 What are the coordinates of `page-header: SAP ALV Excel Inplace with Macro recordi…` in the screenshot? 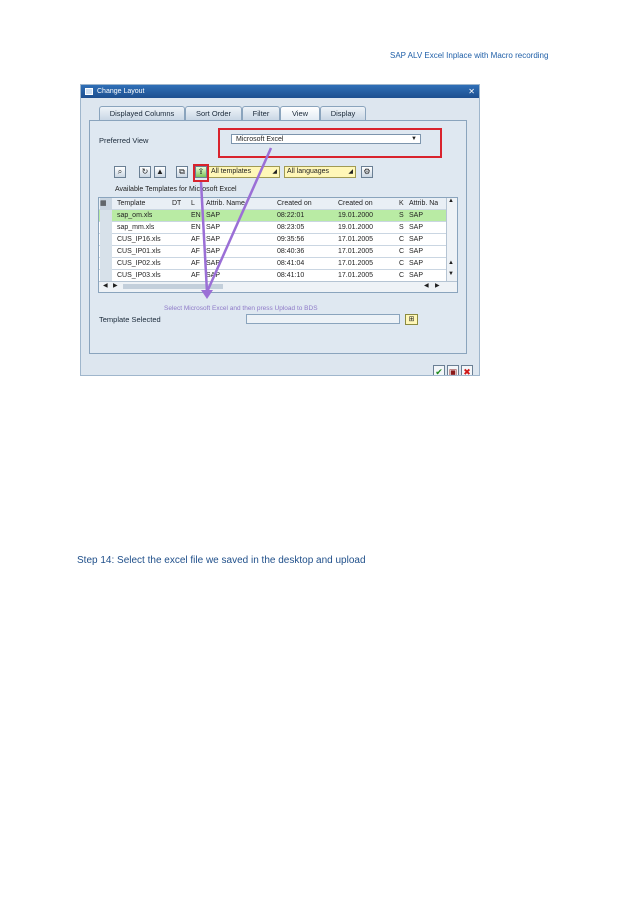 It's located at (469, 55).